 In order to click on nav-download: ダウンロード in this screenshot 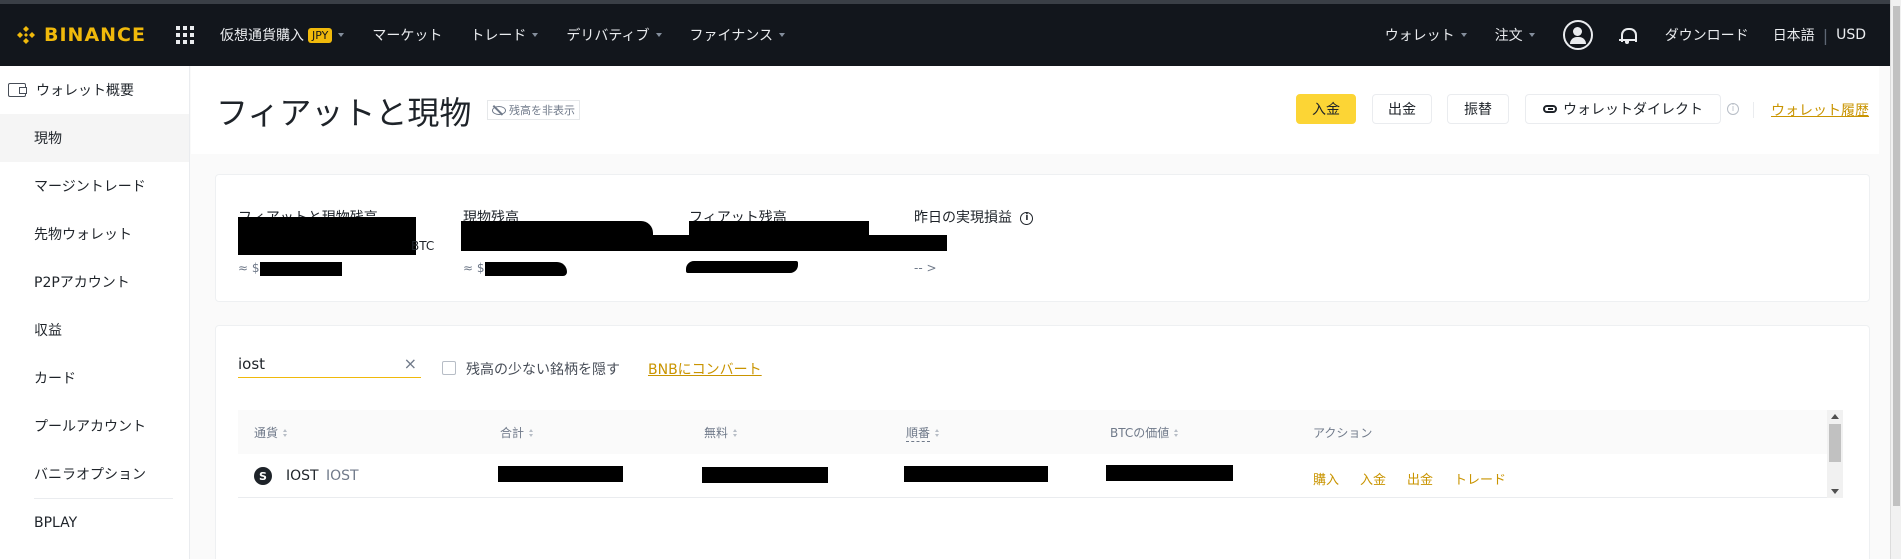, I will do `click(1707, 35)`.